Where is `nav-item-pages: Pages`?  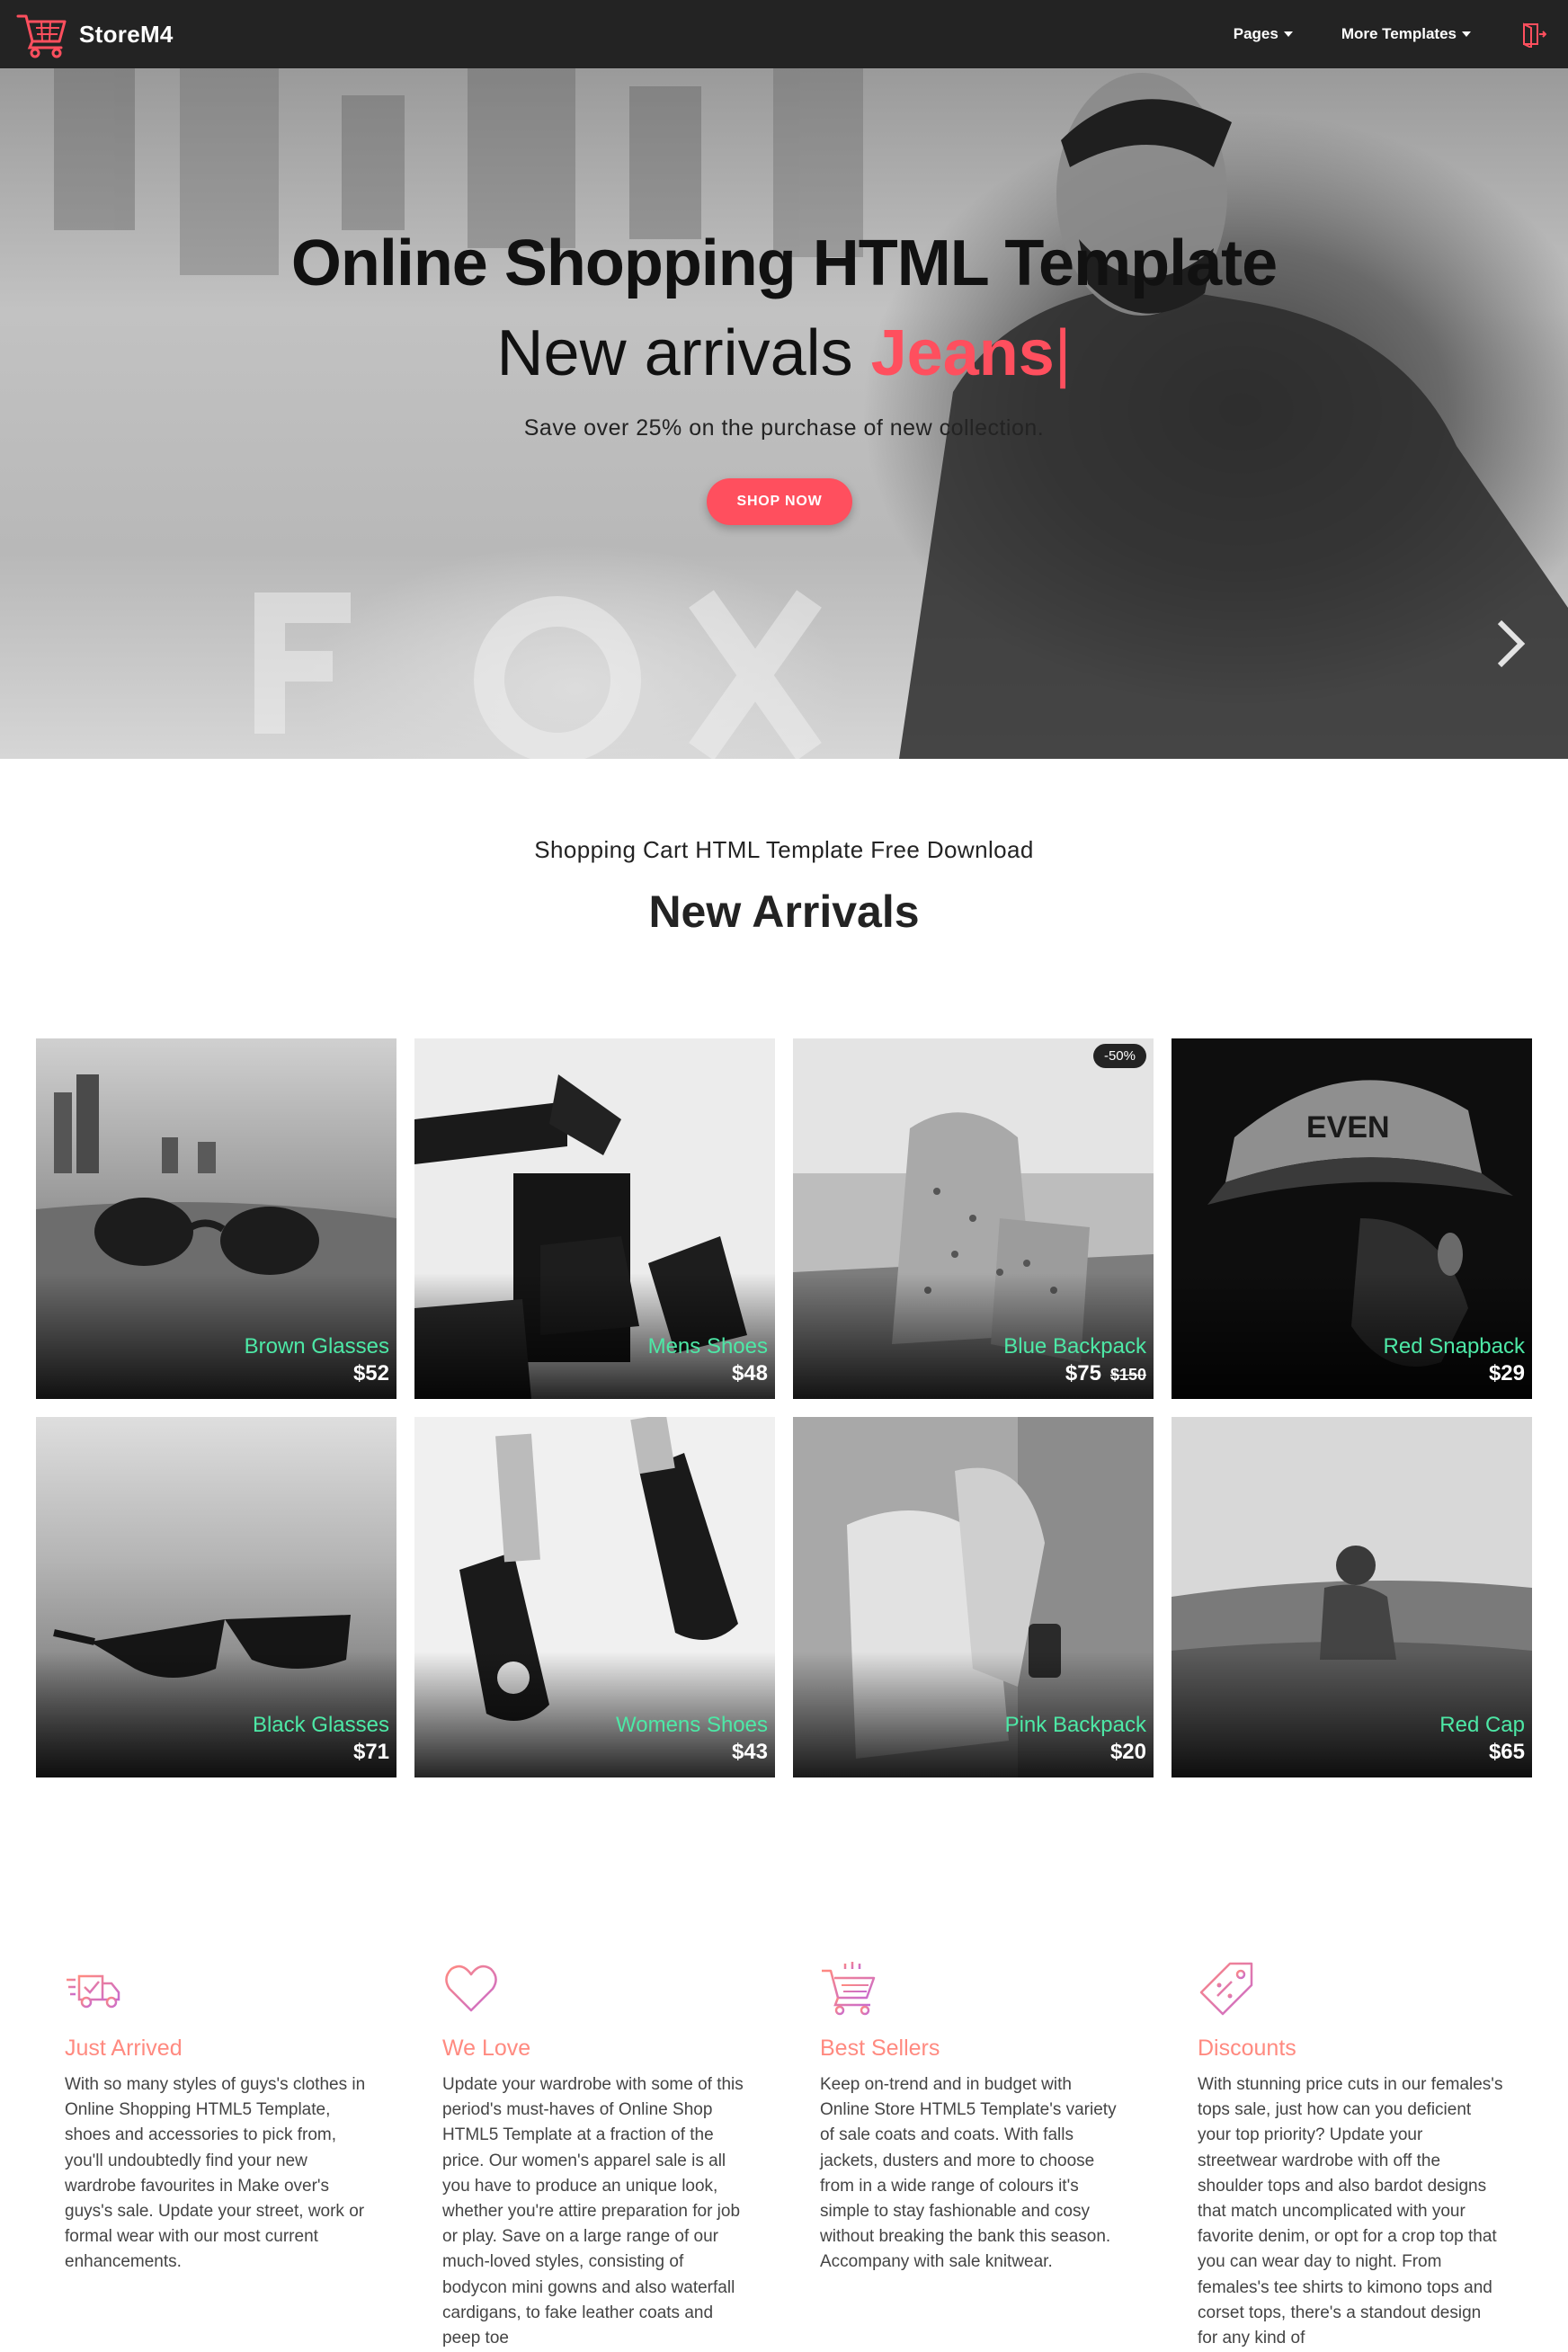 nav-item-pages: Pages is located at coordinates (1264, 34).